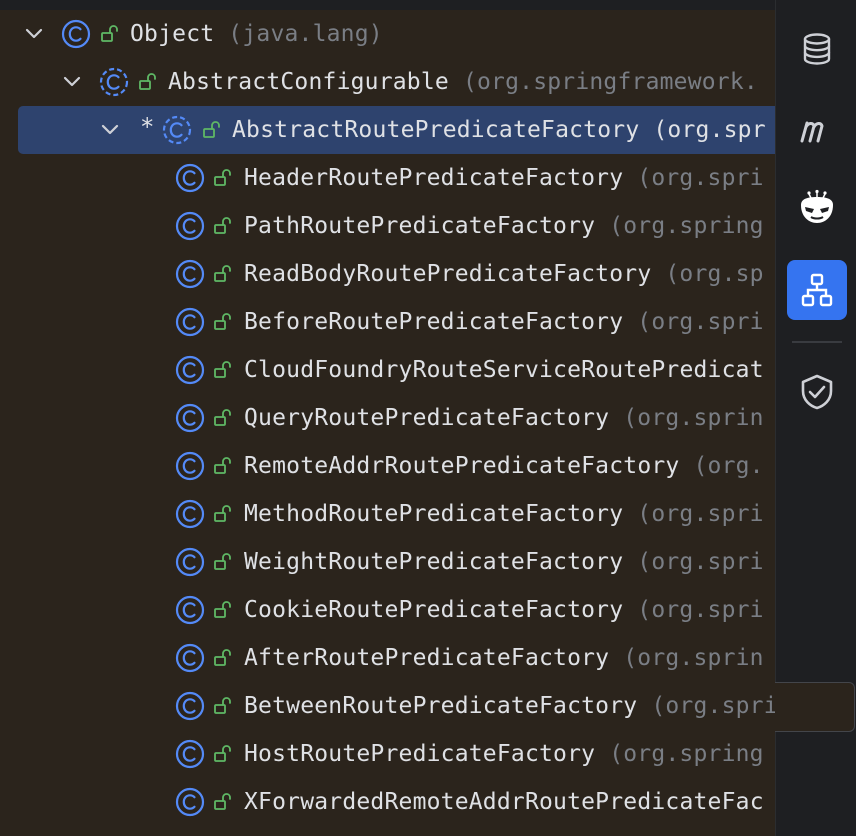  I want to click on class-name: XForwardedRemoteAddrRoutePredicateFac, so click(504, 802).